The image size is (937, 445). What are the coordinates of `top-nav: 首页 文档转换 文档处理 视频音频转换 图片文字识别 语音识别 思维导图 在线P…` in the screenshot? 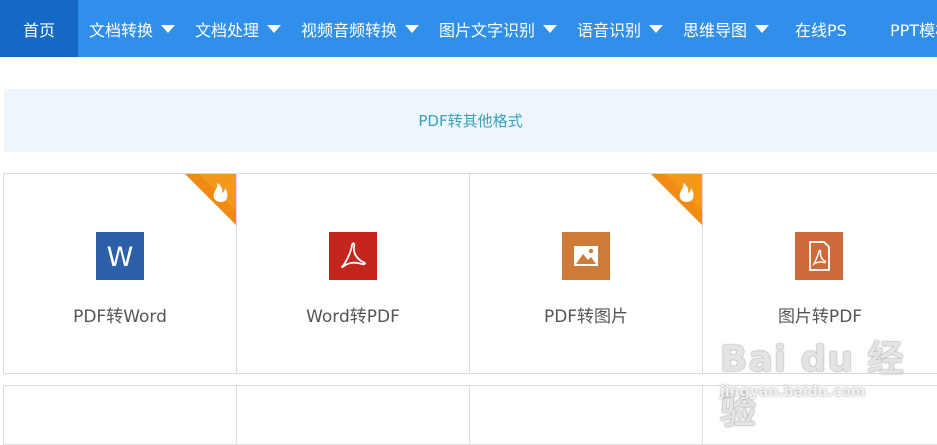 It's located at (468, 28).